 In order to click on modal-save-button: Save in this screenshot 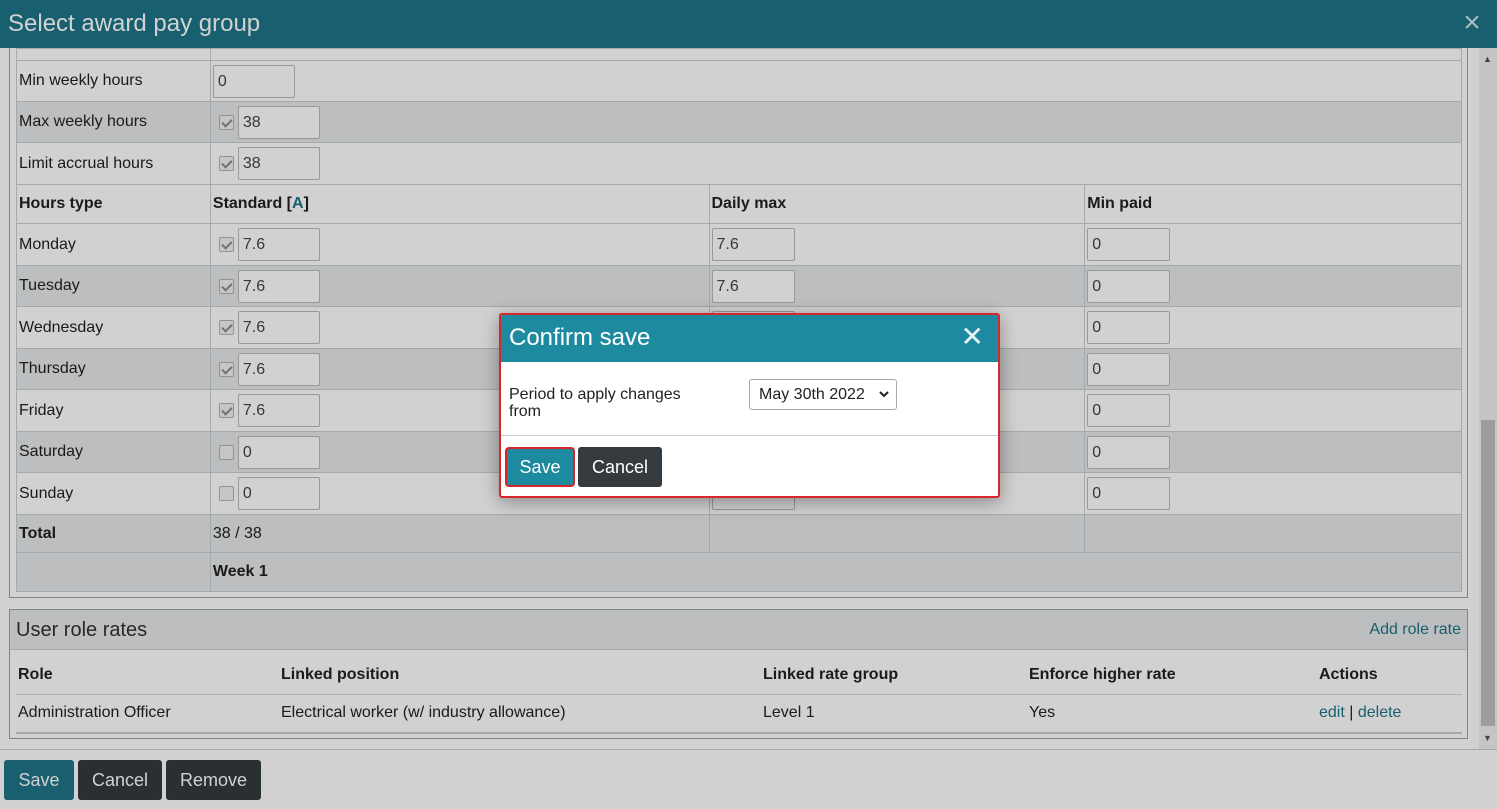, I will do `click(540, 467)`.